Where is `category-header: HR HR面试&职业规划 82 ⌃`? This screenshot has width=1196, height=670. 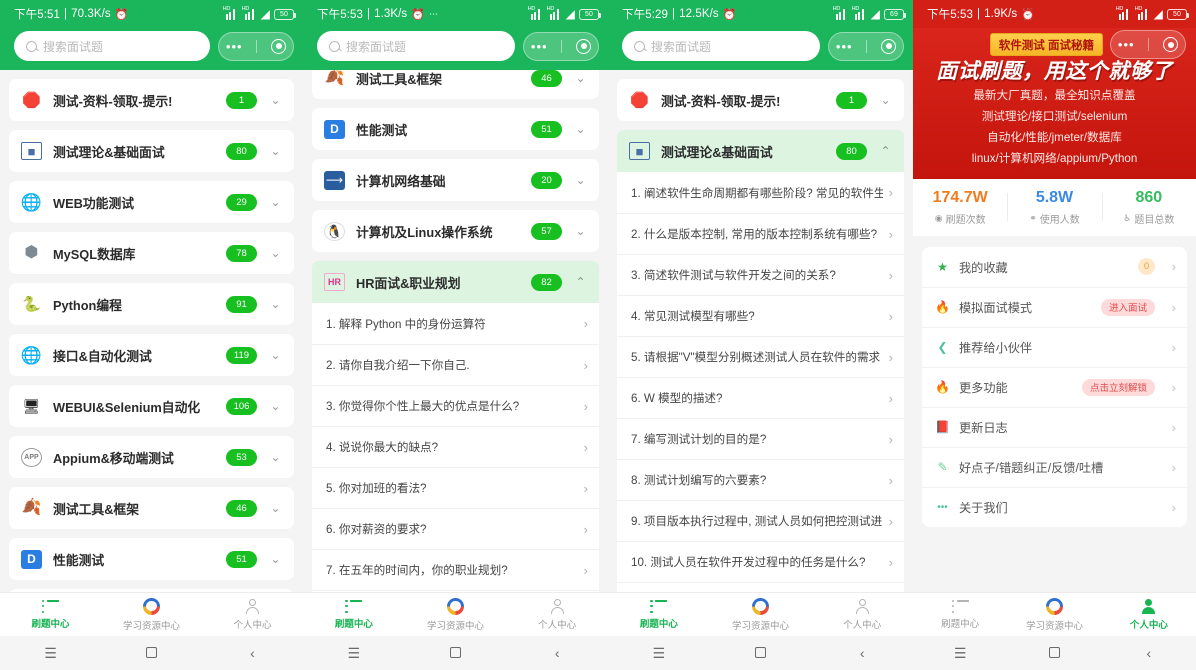 category-header: HR HR面试&职业规划 82 ⌃ is located at coordinates (455, 282).